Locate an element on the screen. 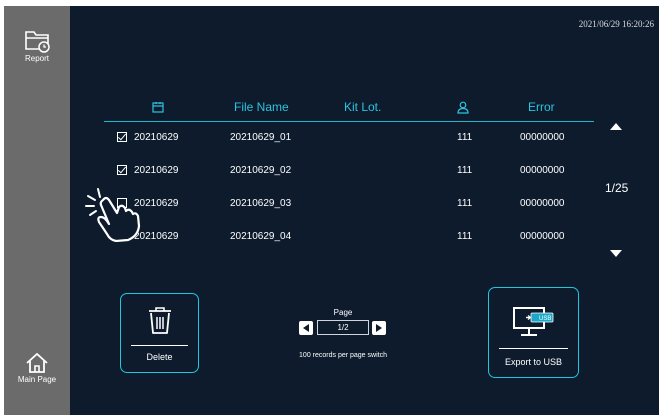  page-indicator: 1/25 is located at coordinates (617, 188).